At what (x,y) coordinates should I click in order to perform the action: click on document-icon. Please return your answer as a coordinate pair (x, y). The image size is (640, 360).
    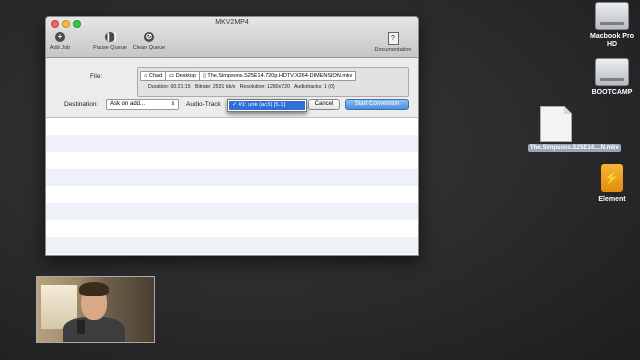
    Looking at the image, I should click on (556, 124).